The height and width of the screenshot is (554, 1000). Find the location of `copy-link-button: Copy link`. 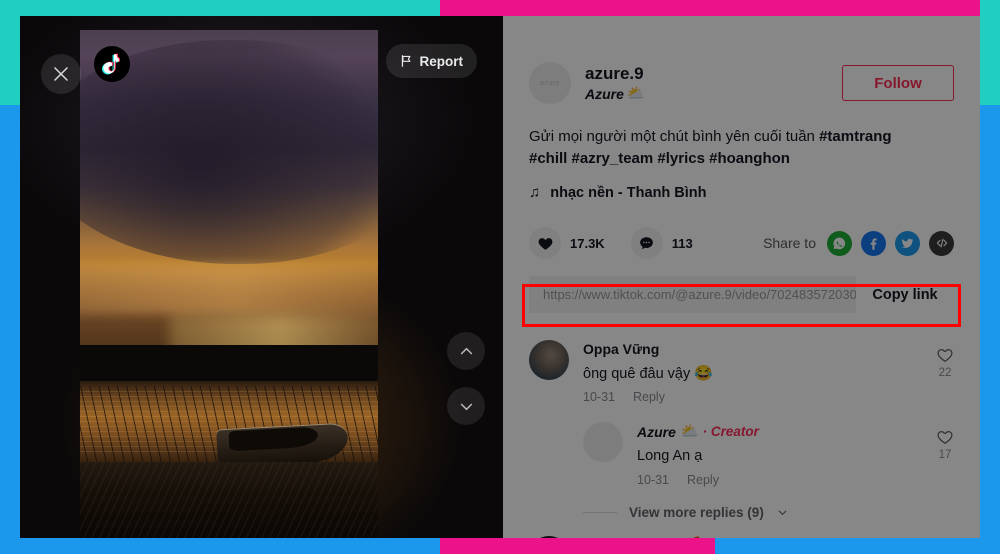

copy-link-button: Copy link is located at coordinates (905, 294).